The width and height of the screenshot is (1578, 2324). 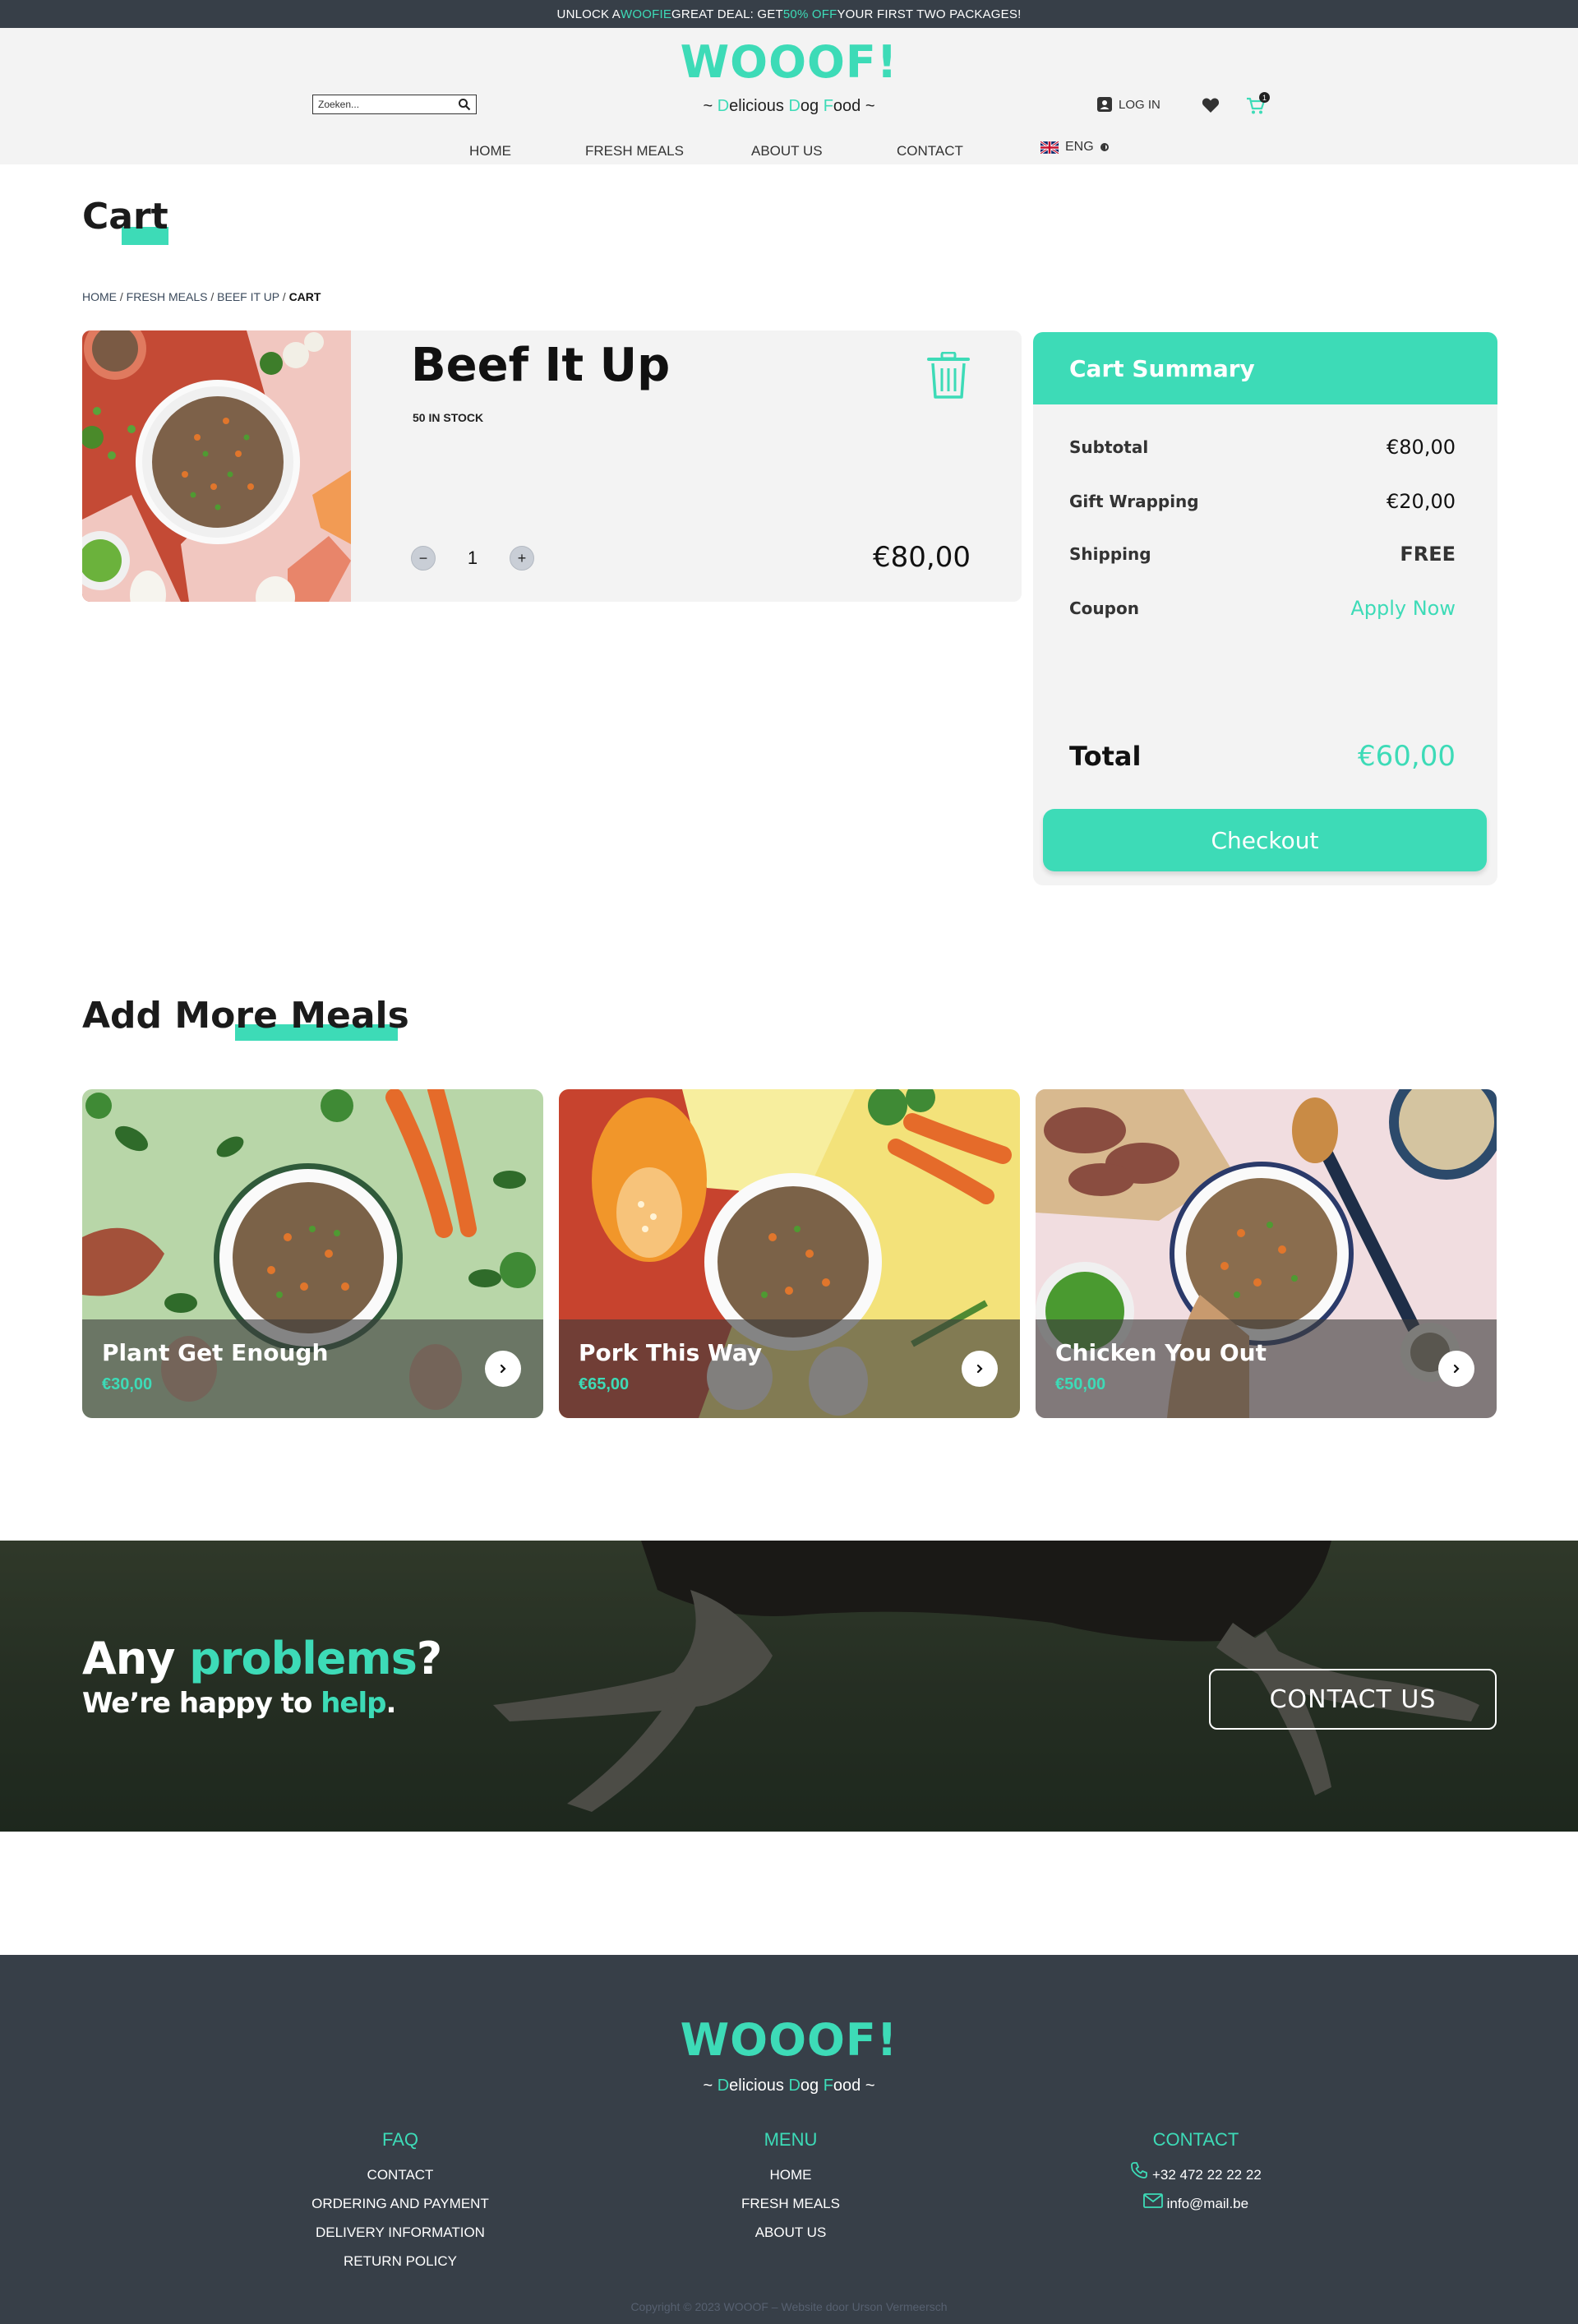 What do you see at coordinates (1207, 2203) in the screenshot?
I see `footer-email-address: info@mail.be` at bounding box center [1207, 2203].